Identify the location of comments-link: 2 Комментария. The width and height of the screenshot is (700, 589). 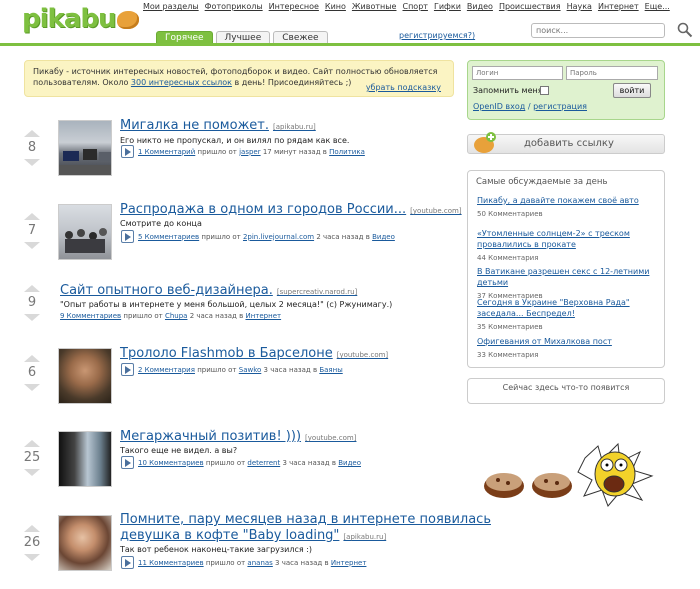
(166, 370).